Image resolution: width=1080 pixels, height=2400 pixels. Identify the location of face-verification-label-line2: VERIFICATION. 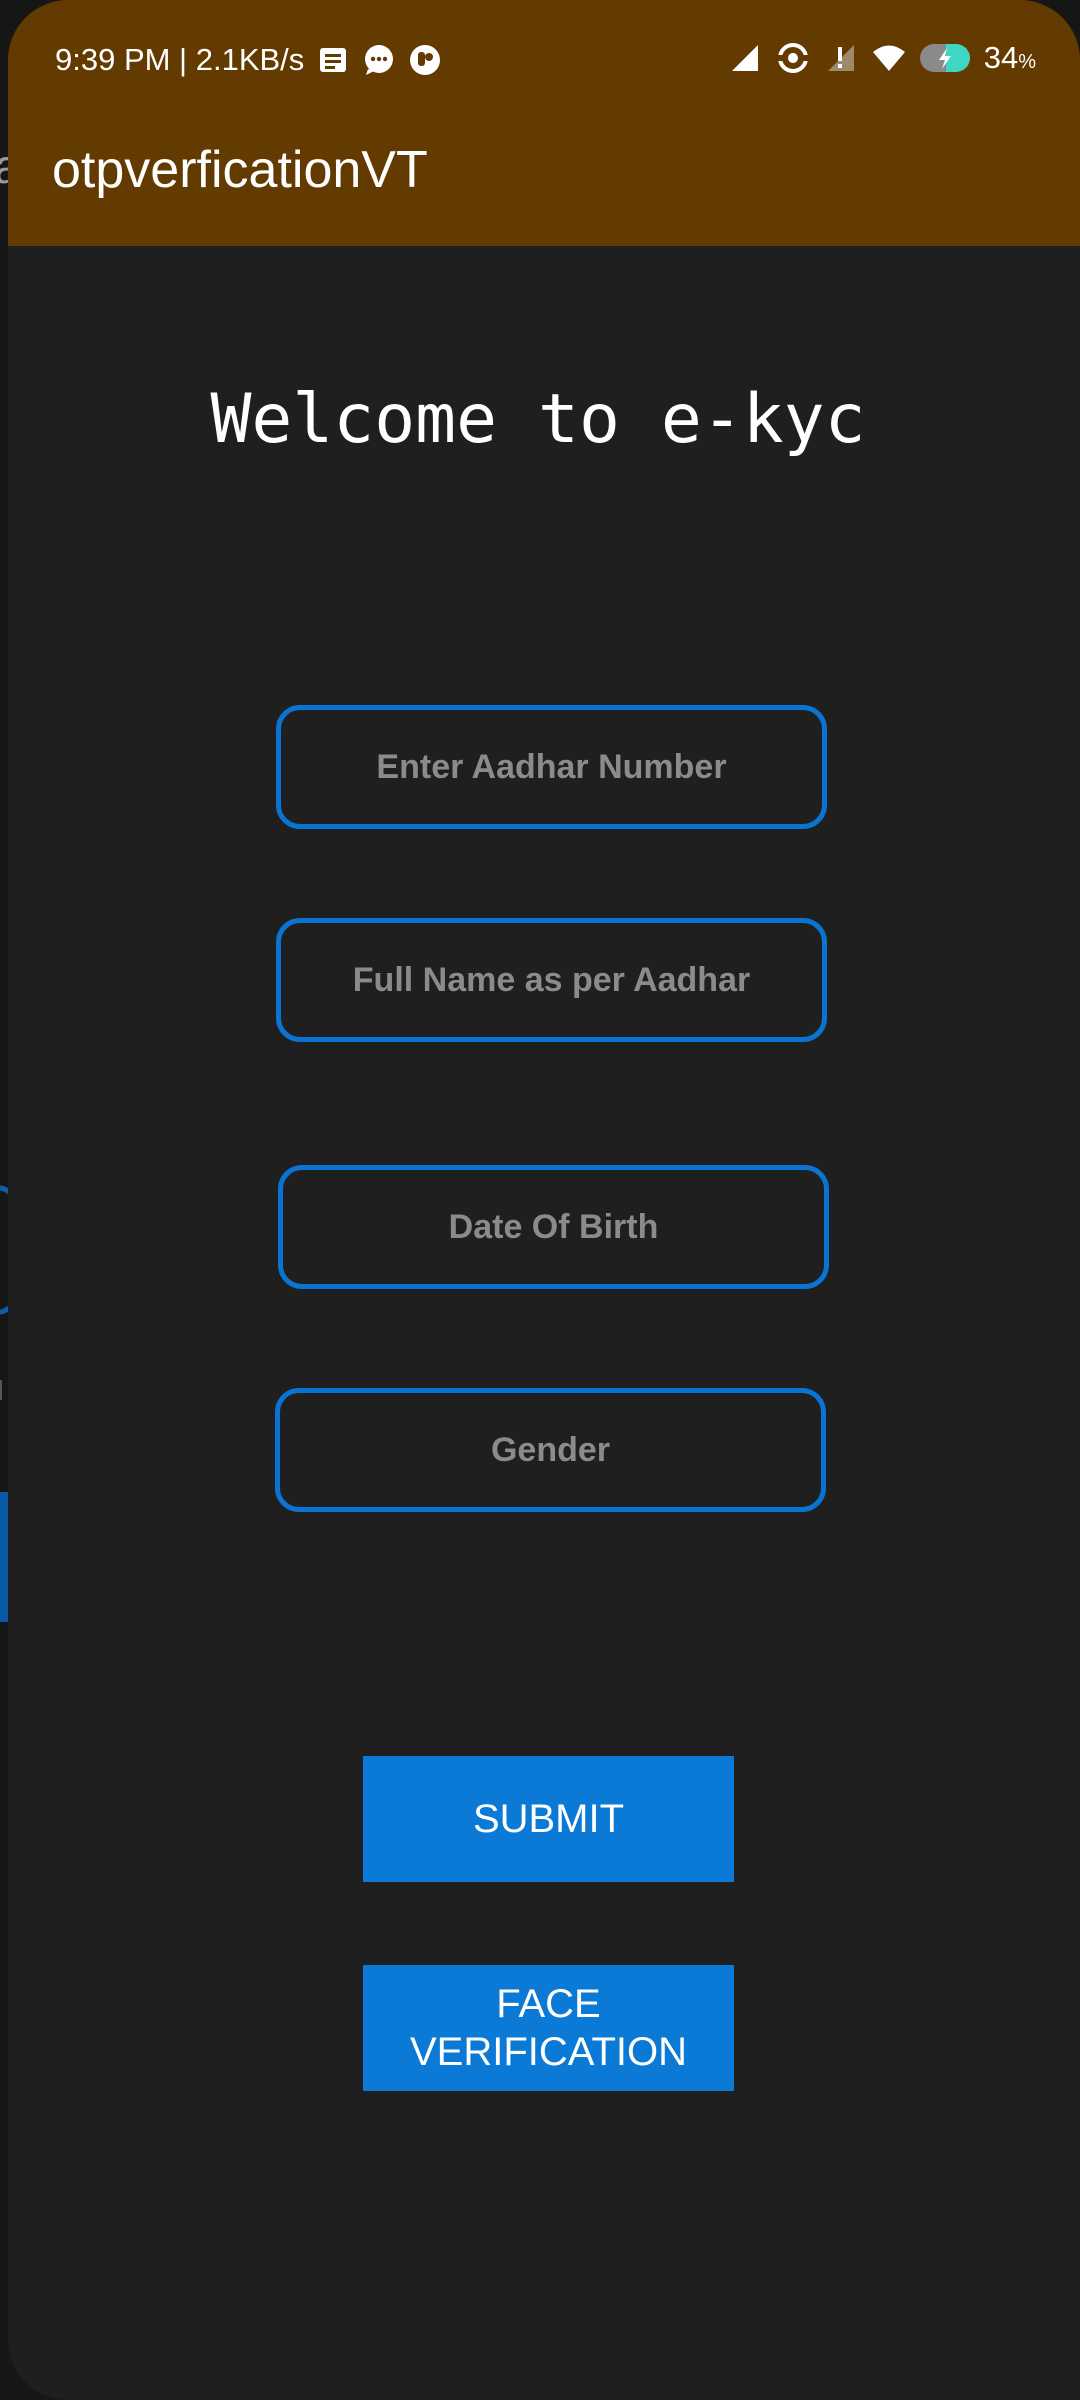
(548, 2052).